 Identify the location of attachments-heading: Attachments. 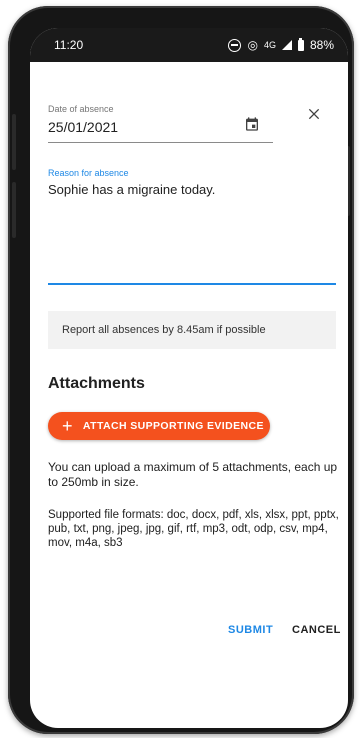
(96, 383).